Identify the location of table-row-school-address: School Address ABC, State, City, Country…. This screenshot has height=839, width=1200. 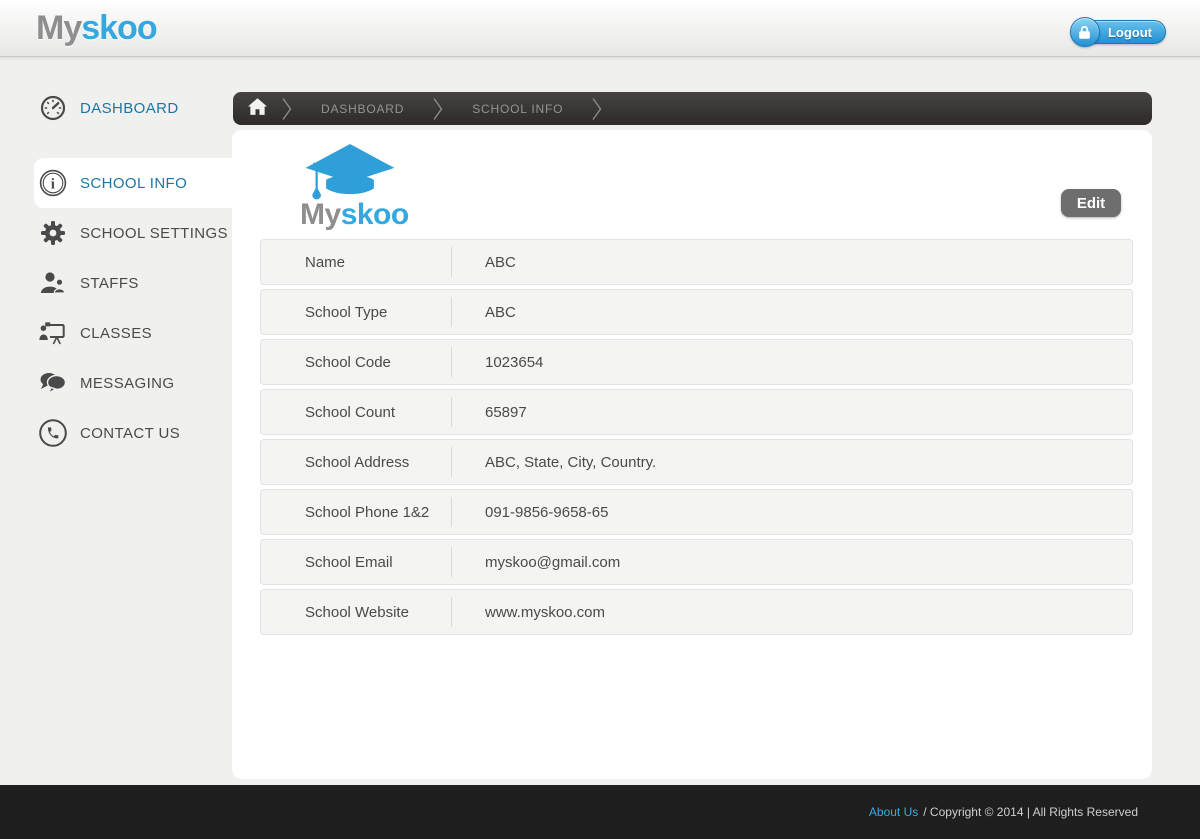
(696, 462).